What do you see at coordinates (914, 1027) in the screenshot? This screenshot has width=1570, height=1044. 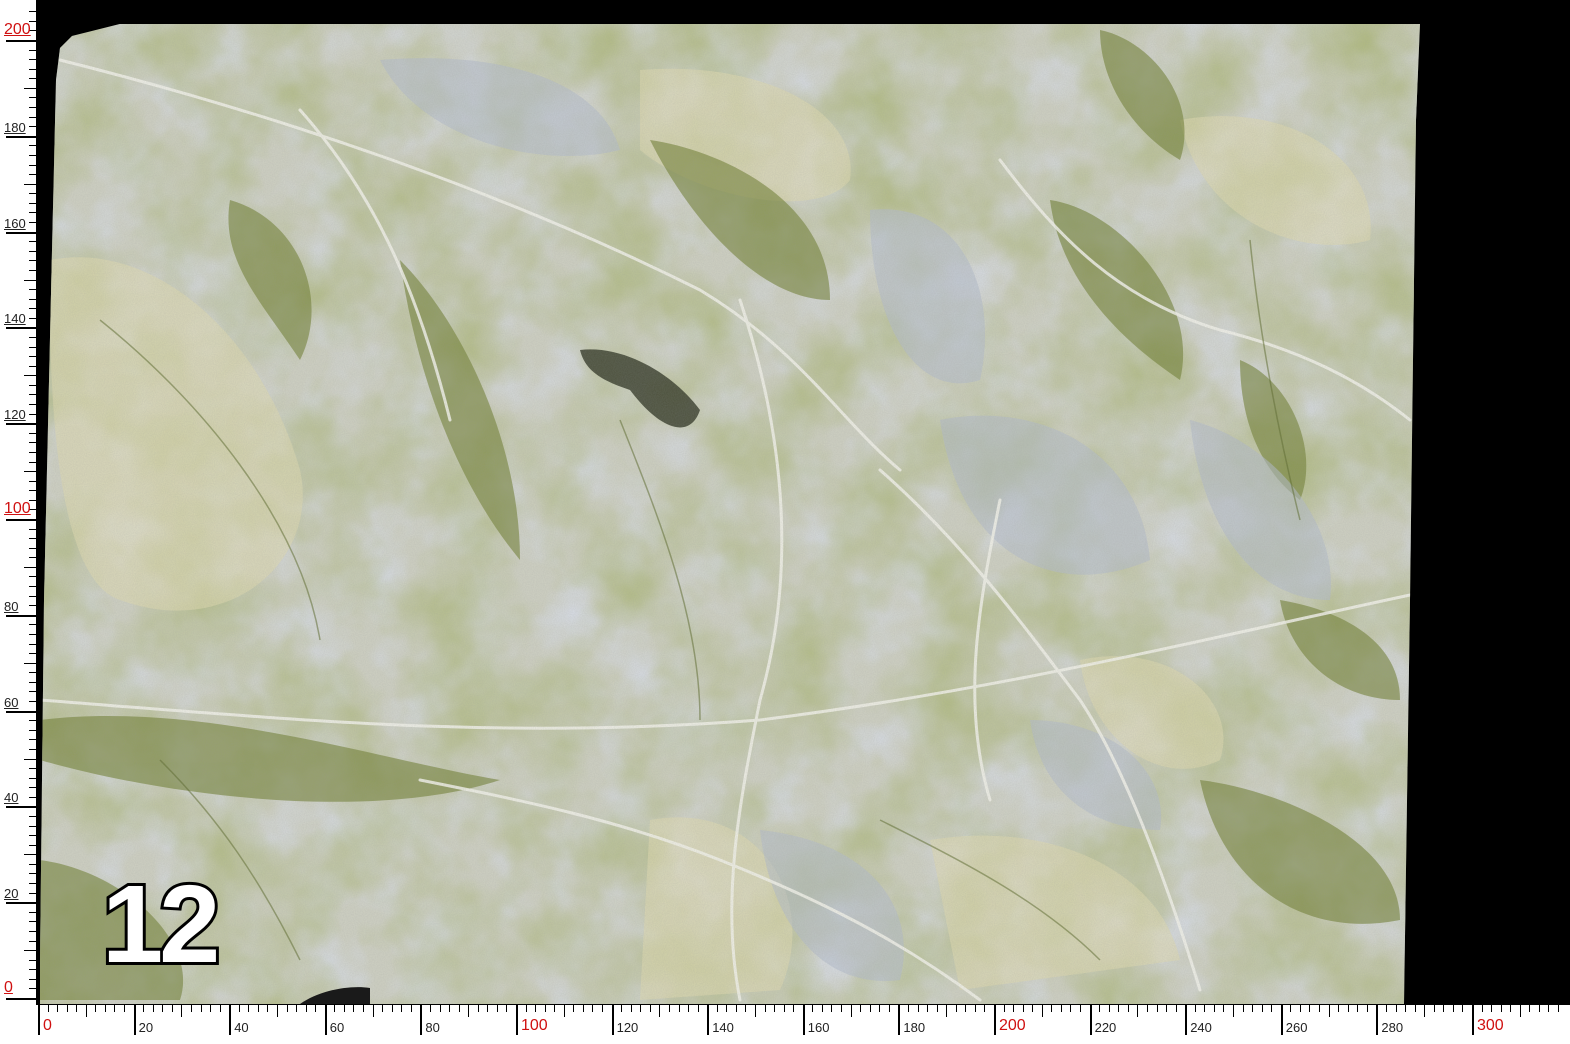 I see `x-tick-label: 180` at bounding box center [914, 1027].